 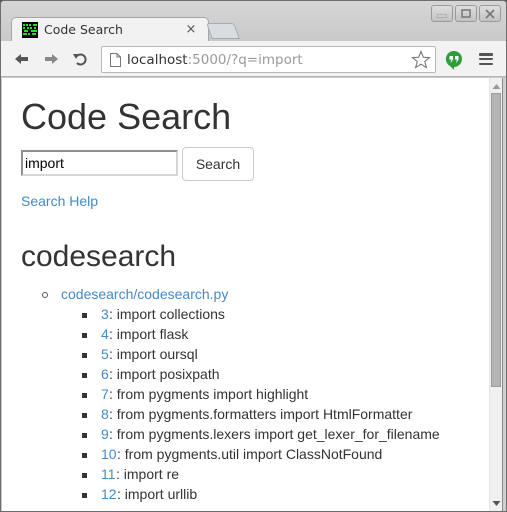 I want to click on close-icon, so click(x=490, y=13).